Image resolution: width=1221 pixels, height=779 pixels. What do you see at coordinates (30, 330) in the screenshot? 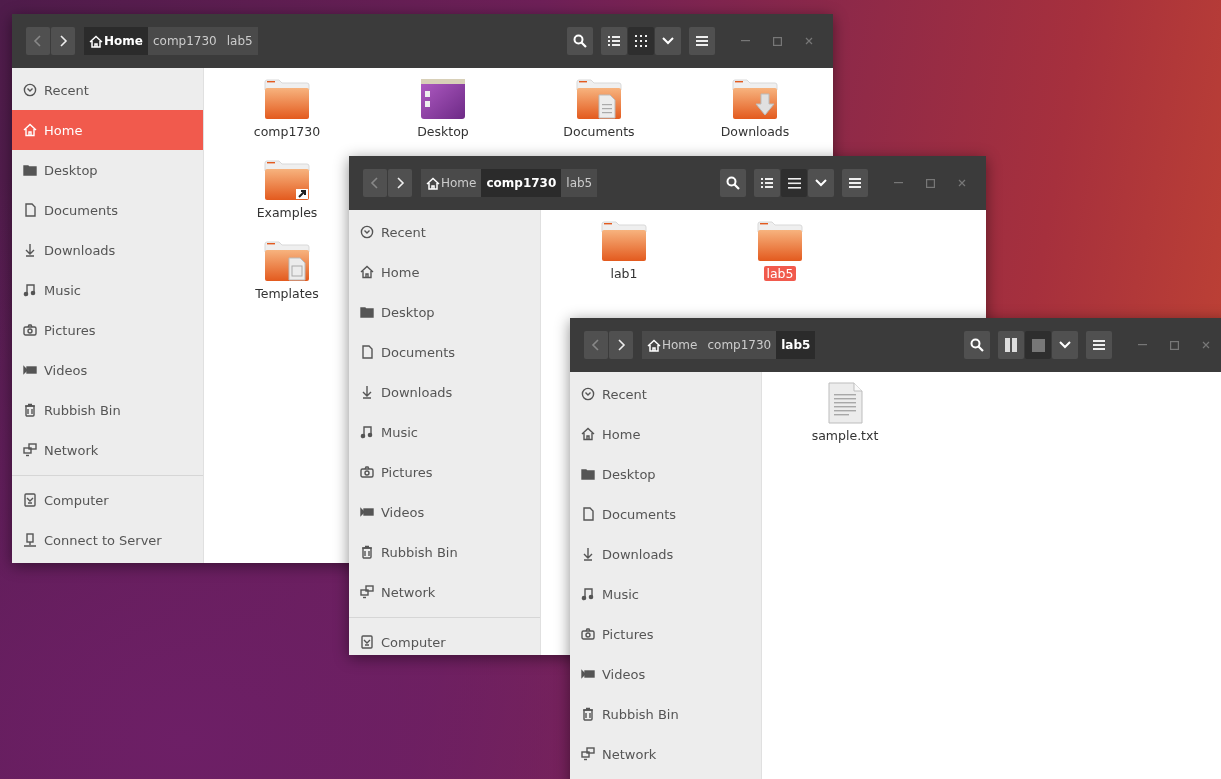
I see `camera-icon` at bounding box center [30, 330].